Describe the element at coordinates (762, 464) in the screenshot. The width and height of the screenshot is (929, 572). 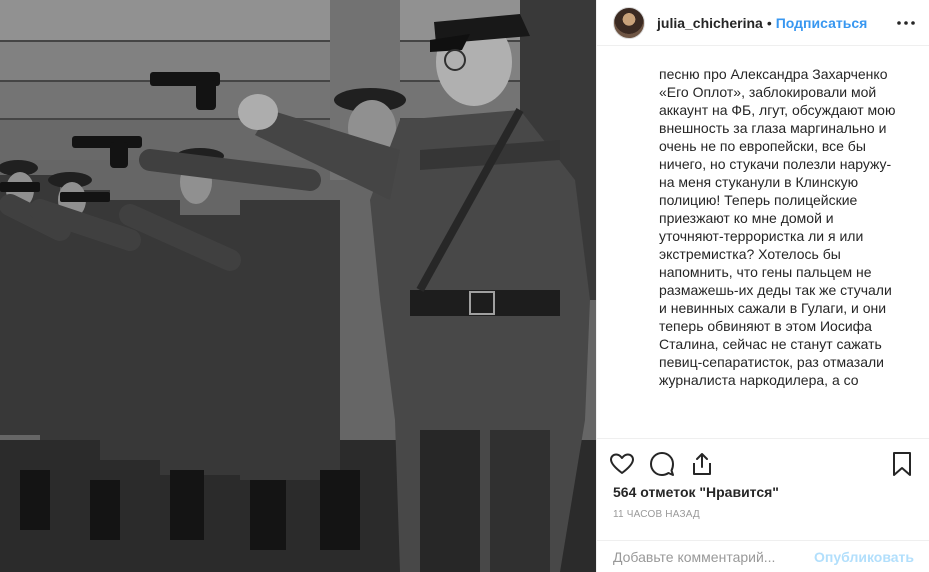
I see `action-bar` at that location.